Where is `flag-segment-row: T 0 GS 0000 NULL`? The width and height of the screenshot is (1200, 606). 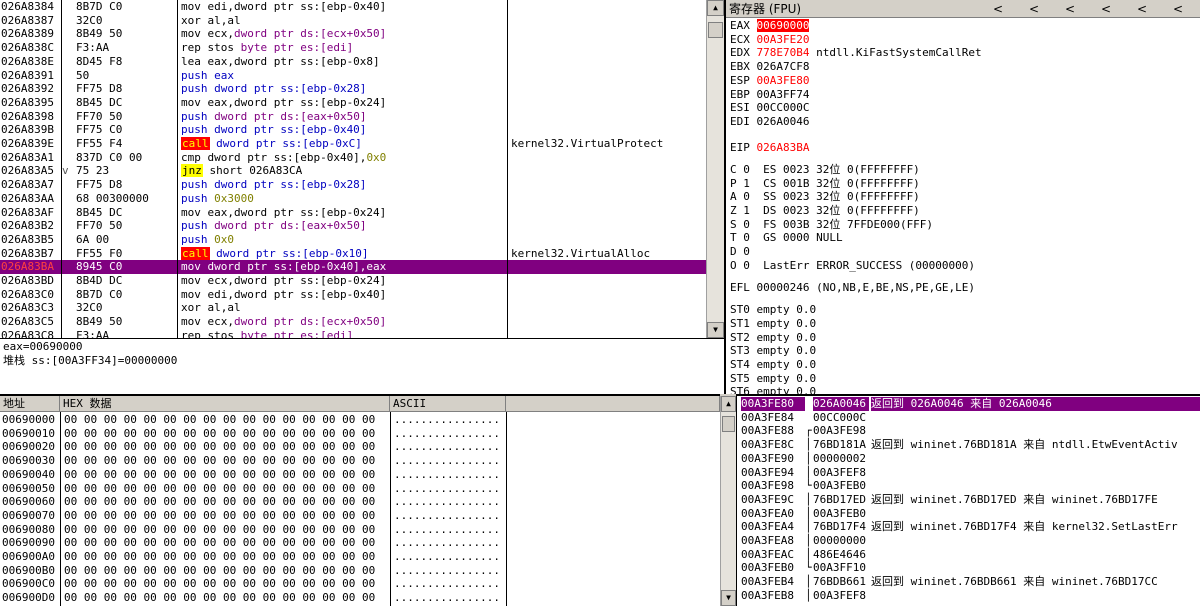
flag-segment-row: T 0 GS 0000 NULL is located at coordinates (786, 238).